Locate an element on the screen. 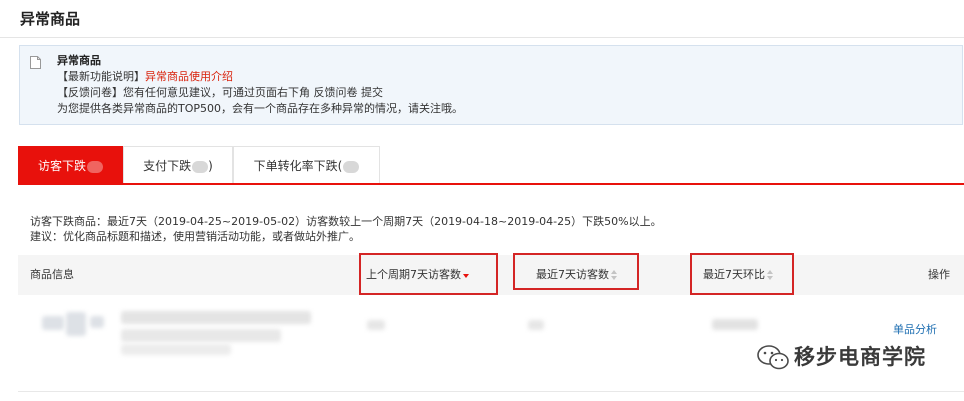 The width and height of the screenshot is (964, 401). title-divider is located at coordinates (482, 37).